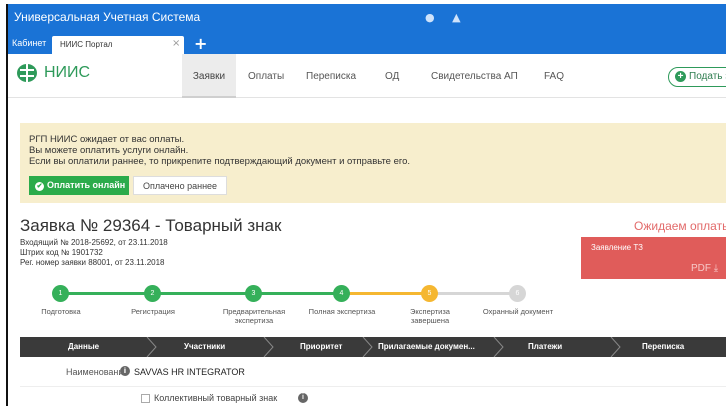  I want to click on page-title: Заявка № 29364 - Товарный знак, so click(151, 225).